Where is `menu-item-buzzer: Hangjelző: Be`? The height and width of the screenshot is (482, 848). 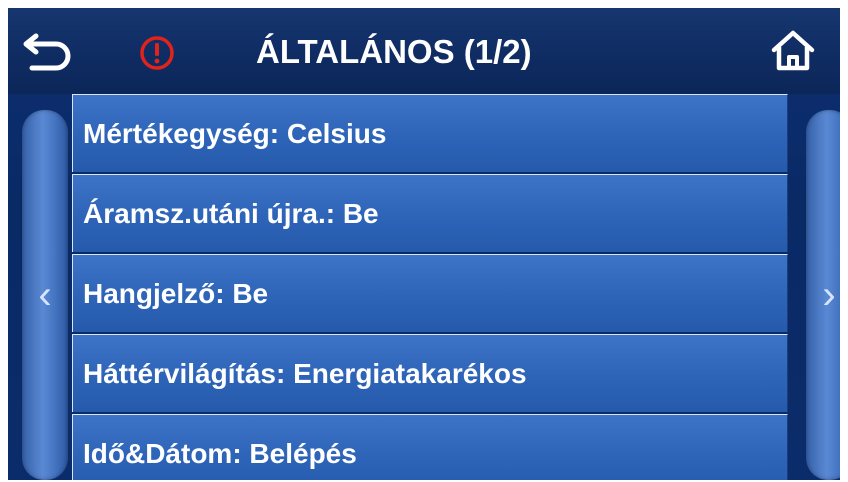
menu-item-buzzer: Hangjelző: Be is located at coordinates (430, 293).